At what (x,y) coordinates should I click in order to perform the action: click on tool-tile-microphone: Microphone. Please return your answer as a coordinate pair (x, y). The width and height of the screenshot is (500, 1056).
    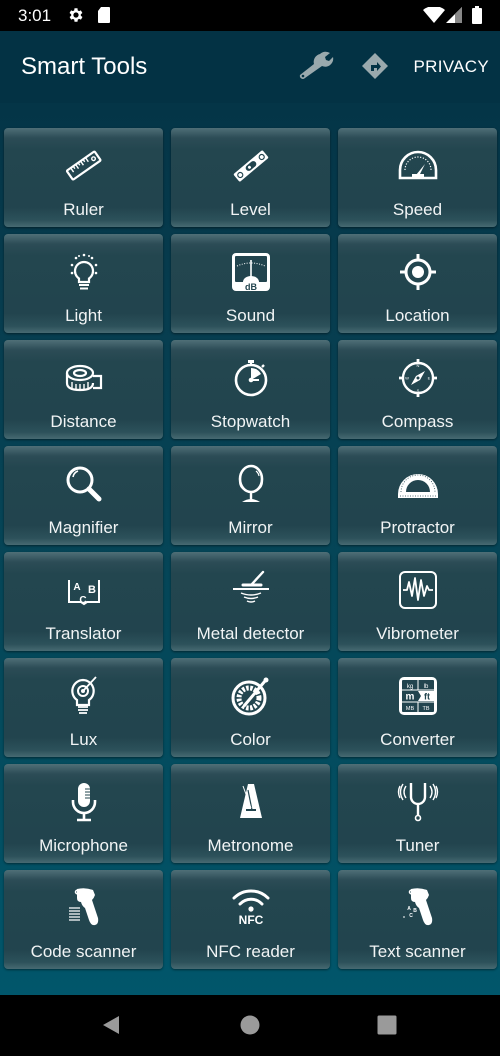
    Looking at the image, I should click on (83, 813).